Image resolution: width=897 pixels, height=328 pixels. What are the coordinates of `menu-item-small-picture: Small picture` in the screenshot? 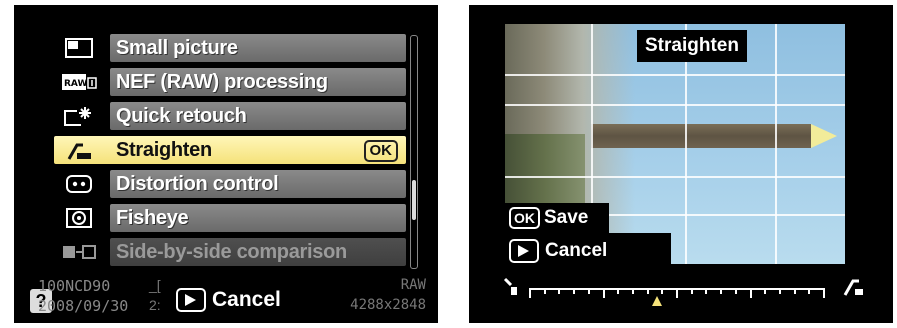 It's located at (230, 48).